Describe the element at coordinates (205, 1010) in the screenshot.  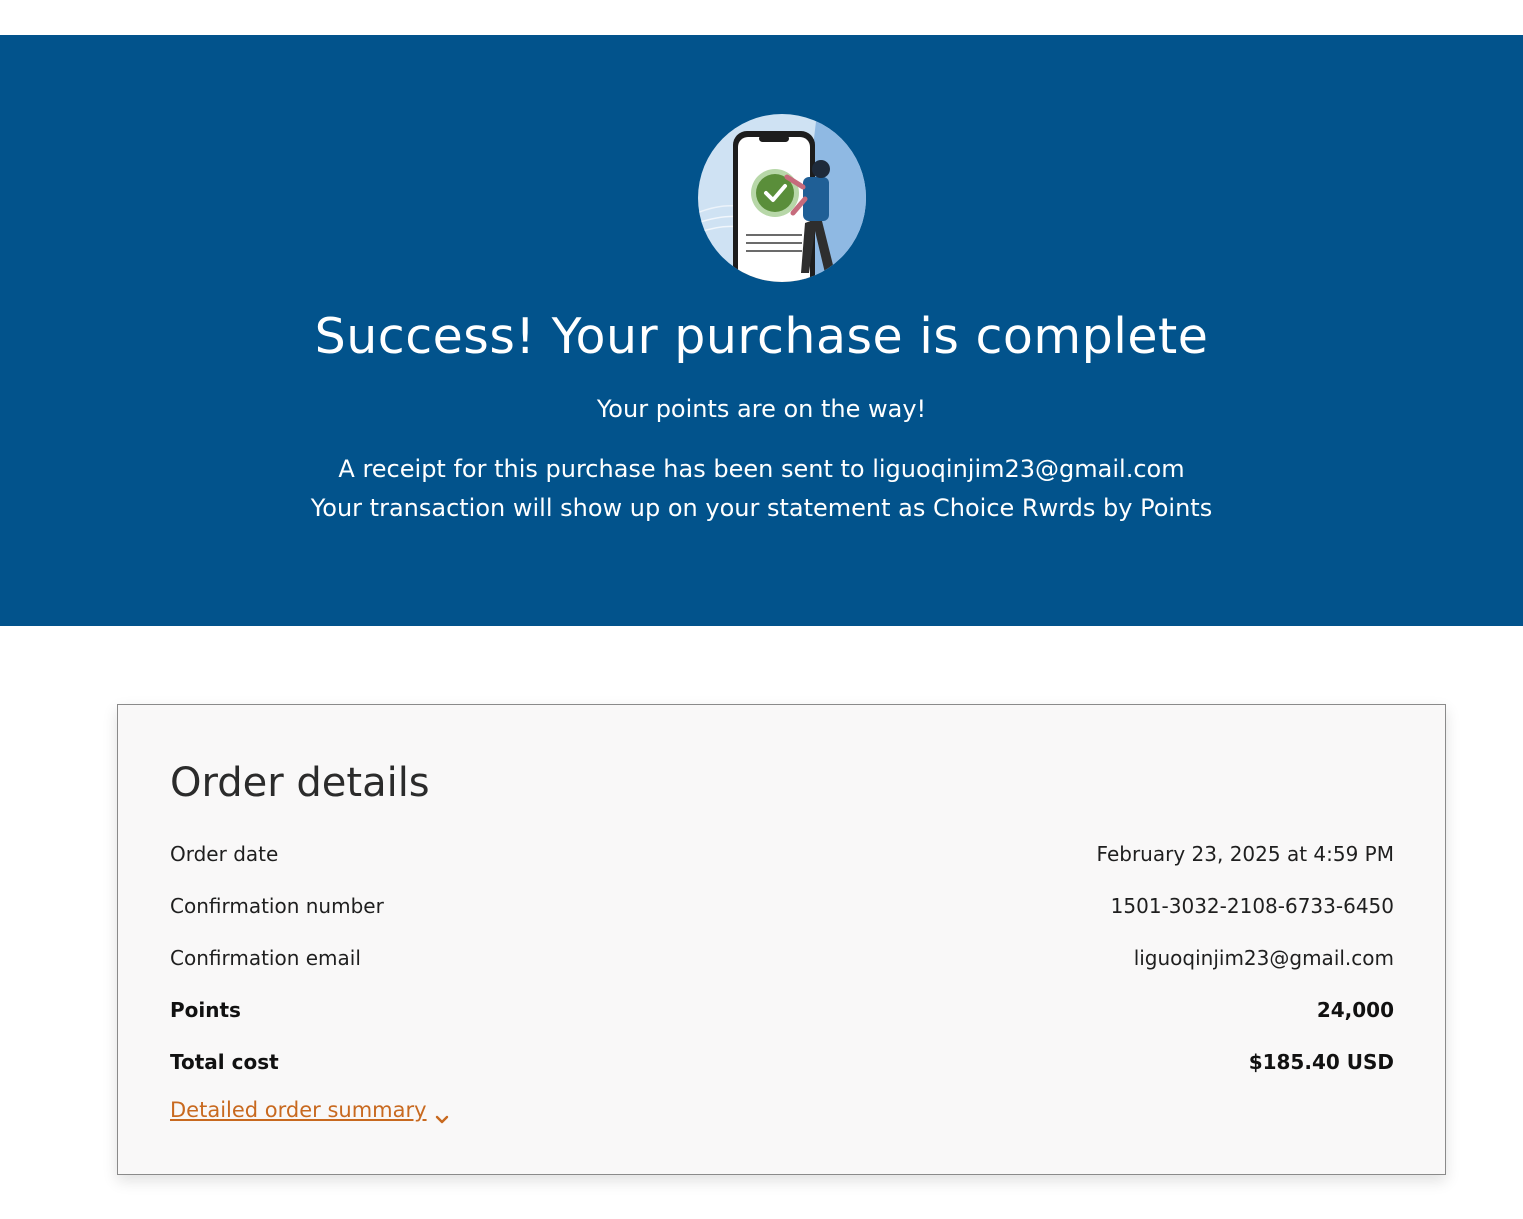
I see `points-label: Points` at that location.